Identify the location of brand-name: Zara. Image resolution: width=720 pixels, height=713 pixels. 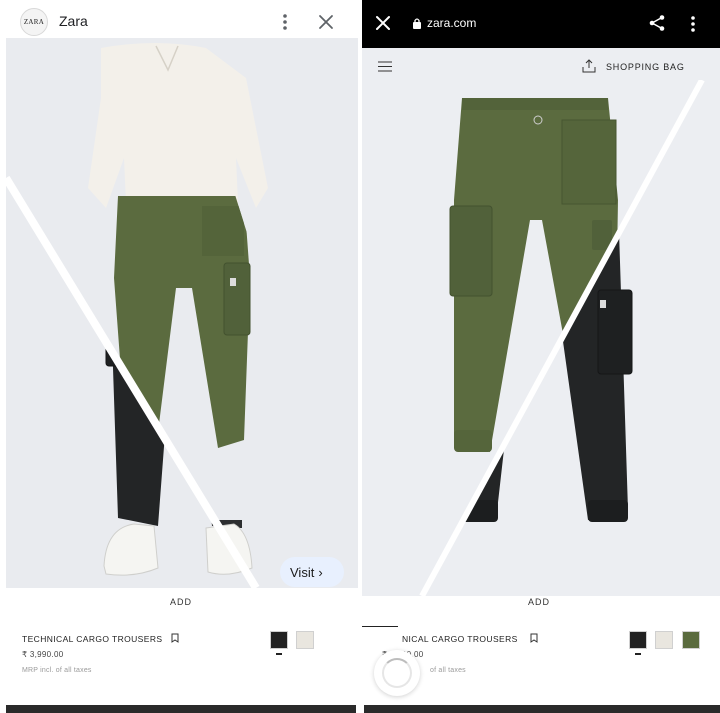
(73, 21).